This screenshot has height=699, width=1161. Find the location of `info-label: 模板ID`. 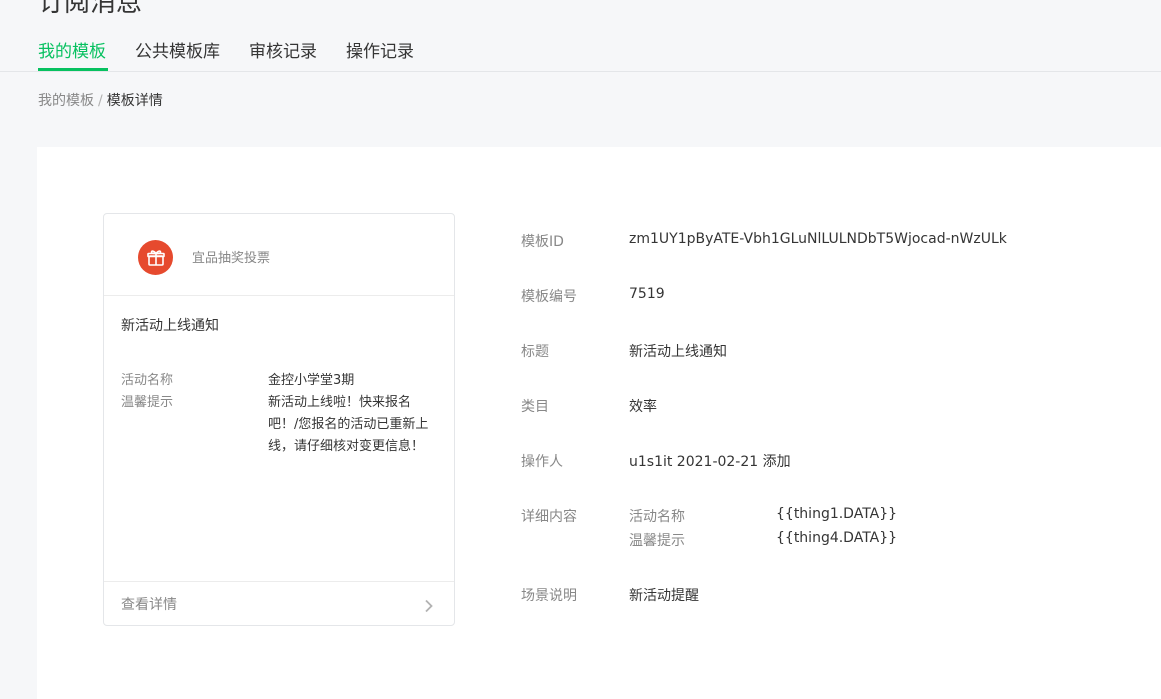

info-label: 模板ID is located at coordinates (542, 242).